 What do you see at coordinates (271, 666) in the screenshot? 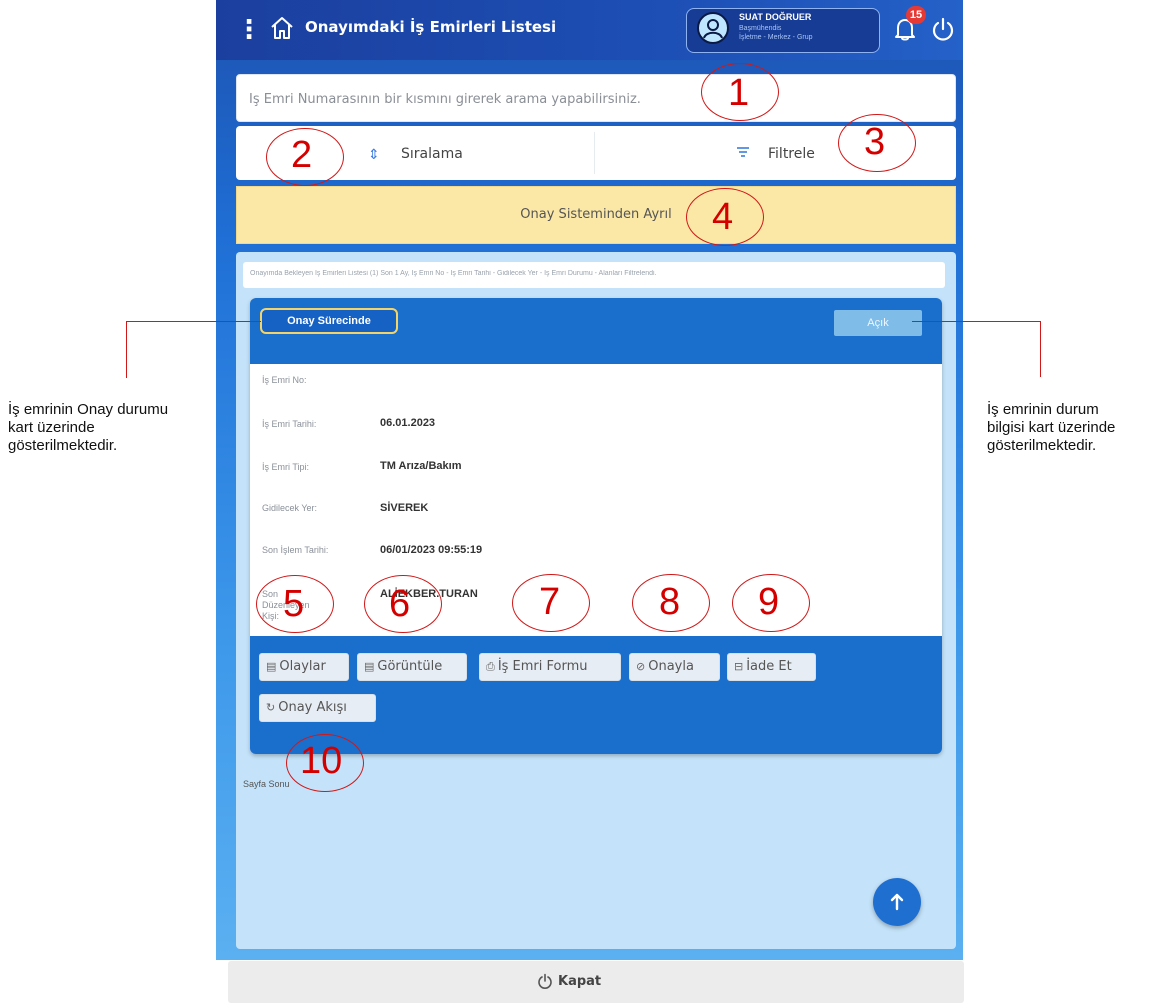
I see `events-icon: ▤` at bounding box center [271, 666].